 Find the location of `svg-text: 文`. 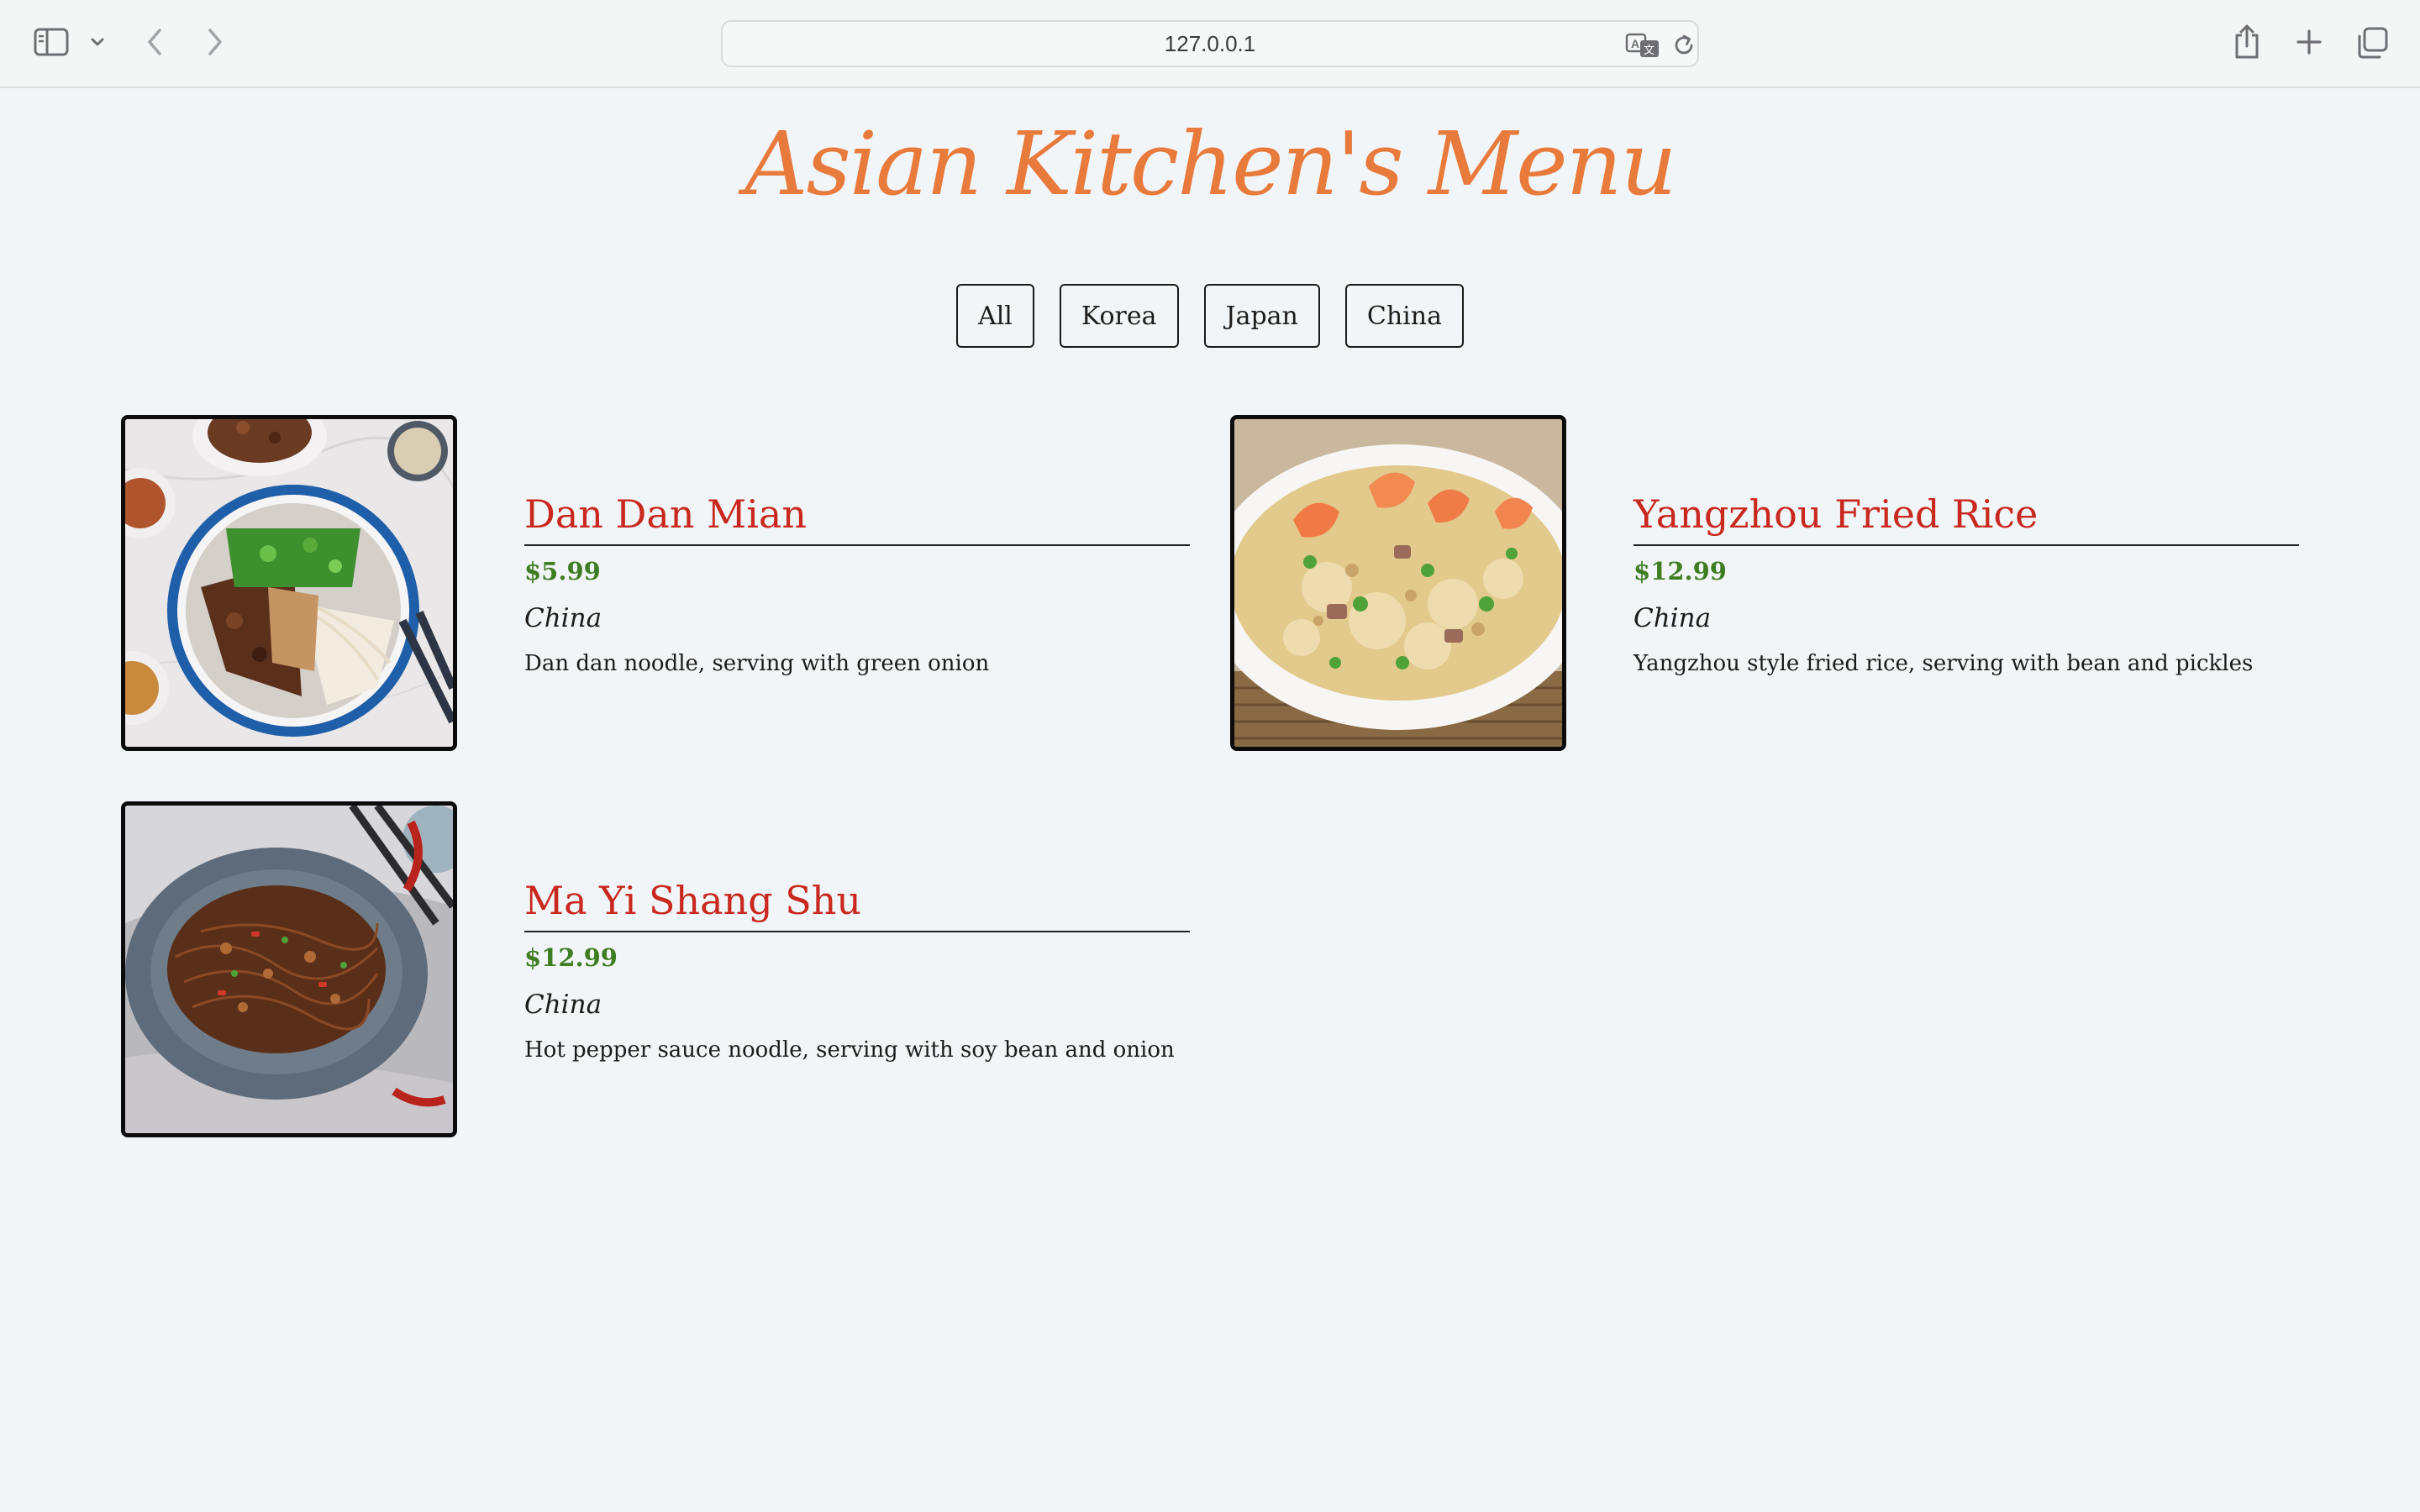

svg-text: 文 is located at coordinates (1650, 51).